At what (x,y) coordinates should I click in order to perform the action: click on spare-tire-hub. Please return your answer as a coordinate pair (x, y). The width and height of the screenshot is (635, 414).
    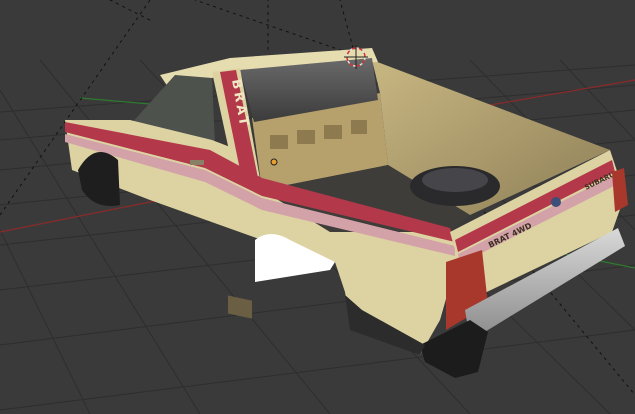
    Looking at the image, I should click on (455, 180).